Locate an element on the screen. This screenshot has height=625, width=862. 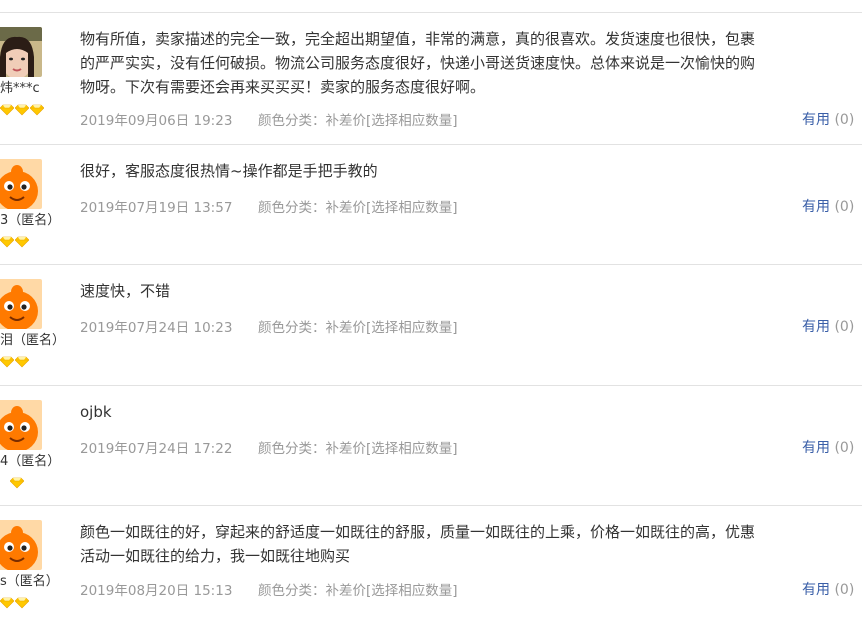
photo-avatar-icon is located at coordinates (21, 52).